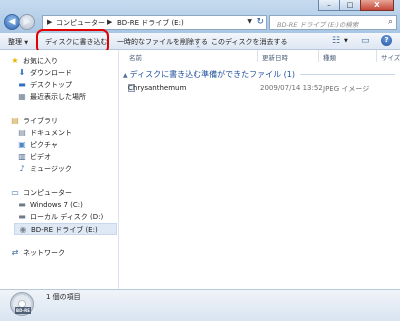 The width and height of the screenshot is (400, 321). Describe the element at coordinates (198, 49) in the screenshot. I see `sort-indicator-icon: ^` at that location.